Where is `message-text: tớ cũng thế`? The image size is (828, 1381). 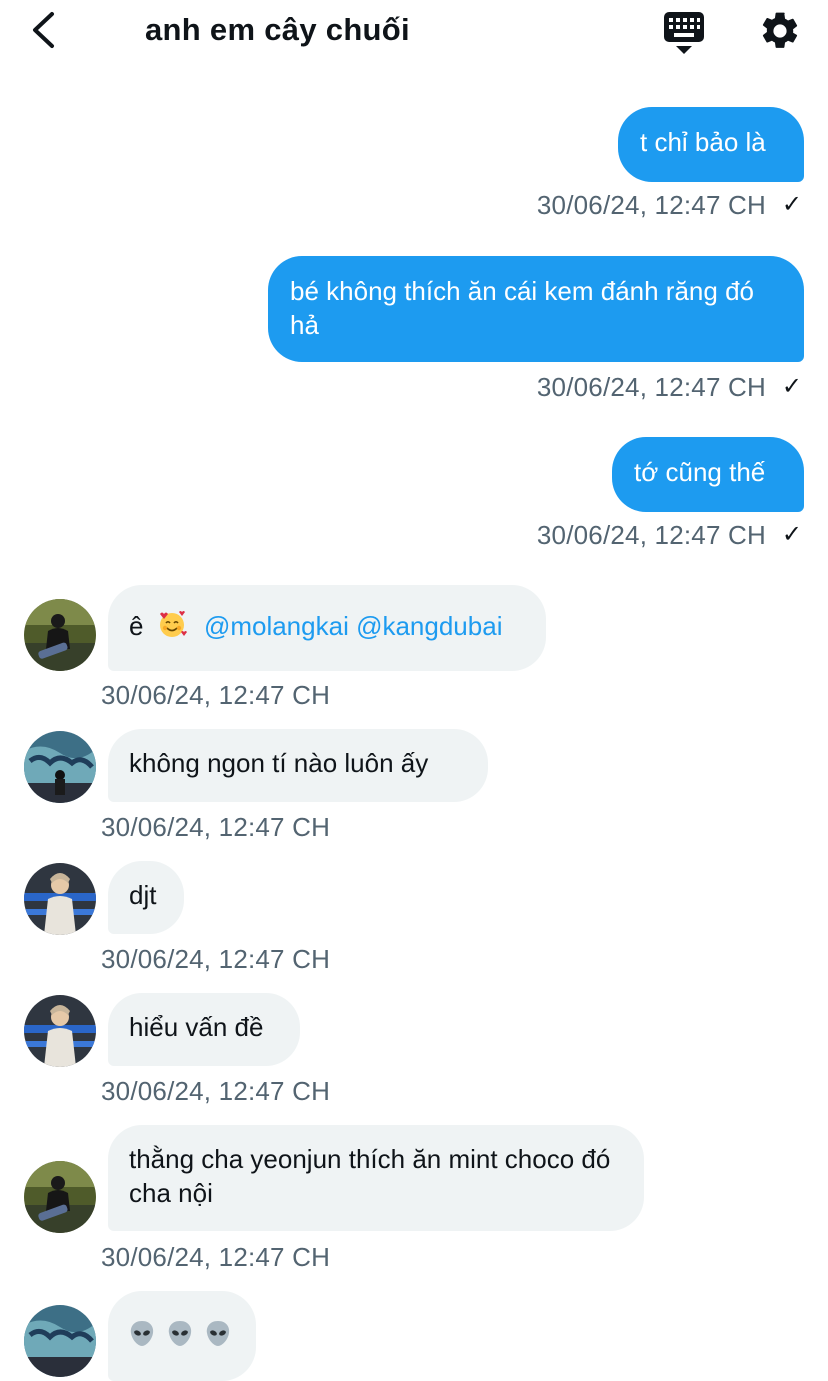
message-text: tớ cũng thế is located at coordinates (700, 472).